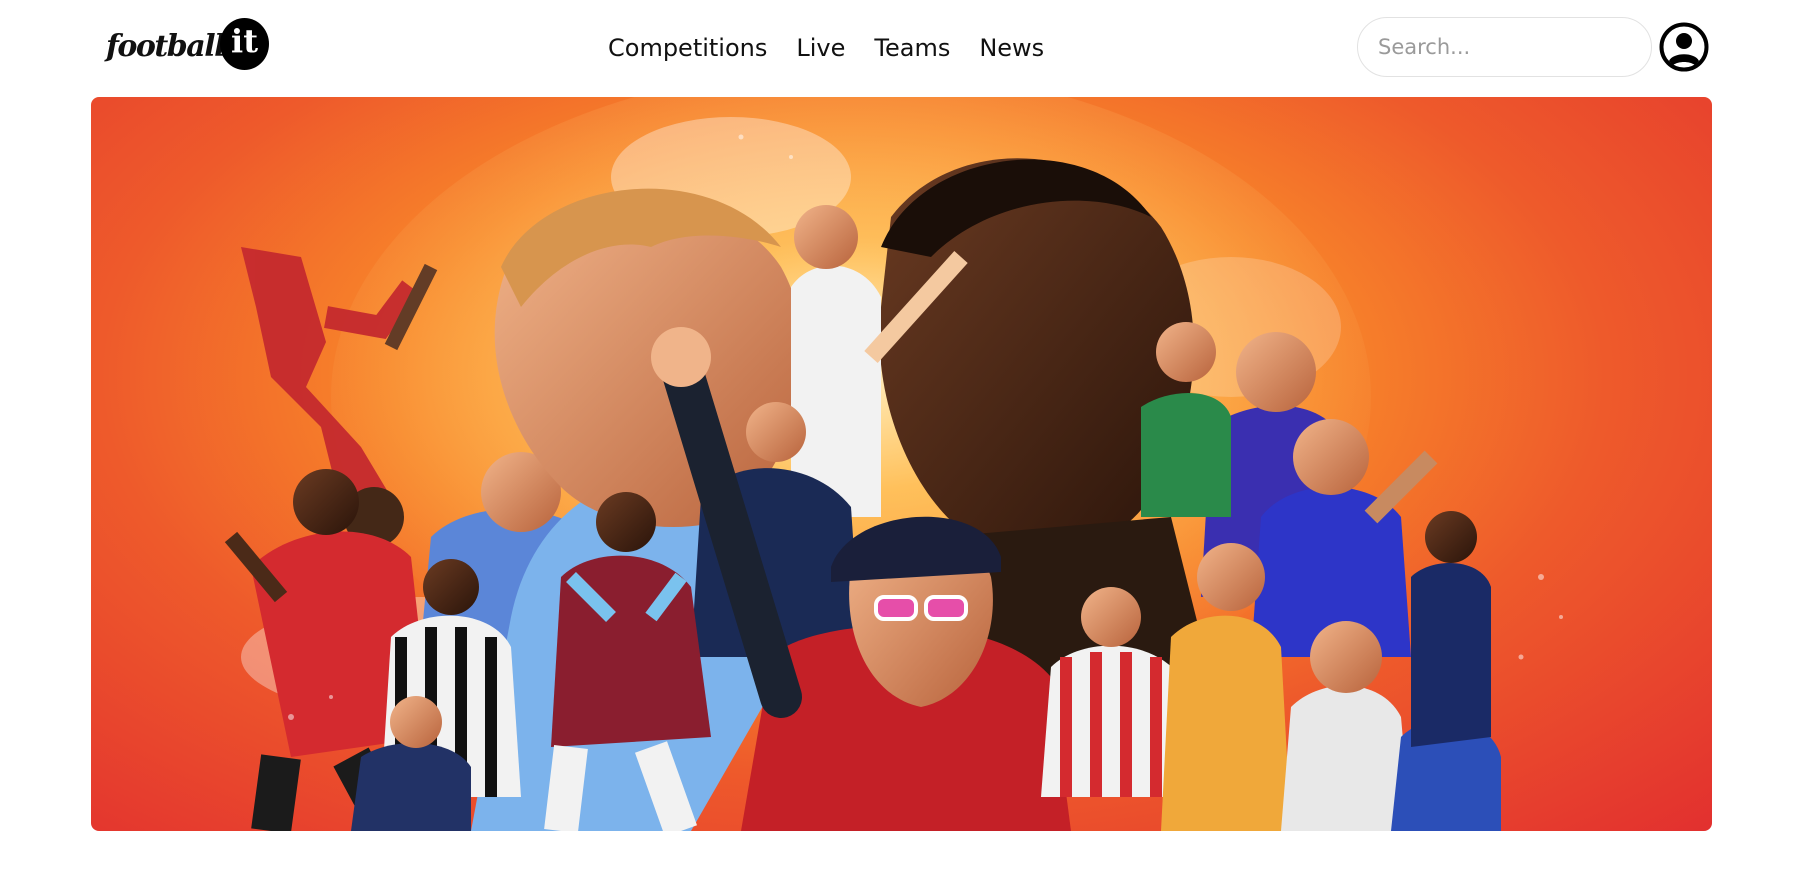 Image resolution: width=1808 pixels, height=869 pixels. Describe the element at coordinates (1684, 47) in the screenshot. I see `user-account-icon` at that location.